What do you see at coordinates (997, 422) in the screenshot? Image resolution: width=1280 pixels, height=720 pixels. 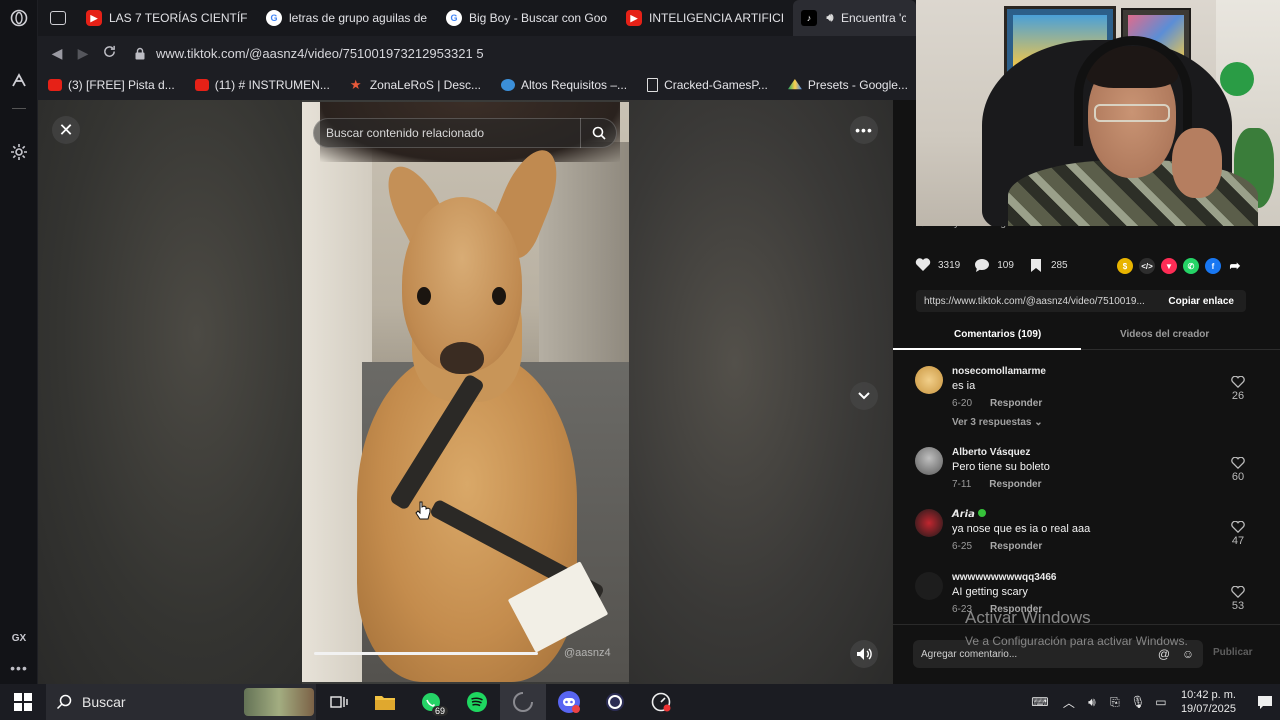 I see `view-replies-button: Ver 3 respuestas ⌄` at bounding box center [997, 422].